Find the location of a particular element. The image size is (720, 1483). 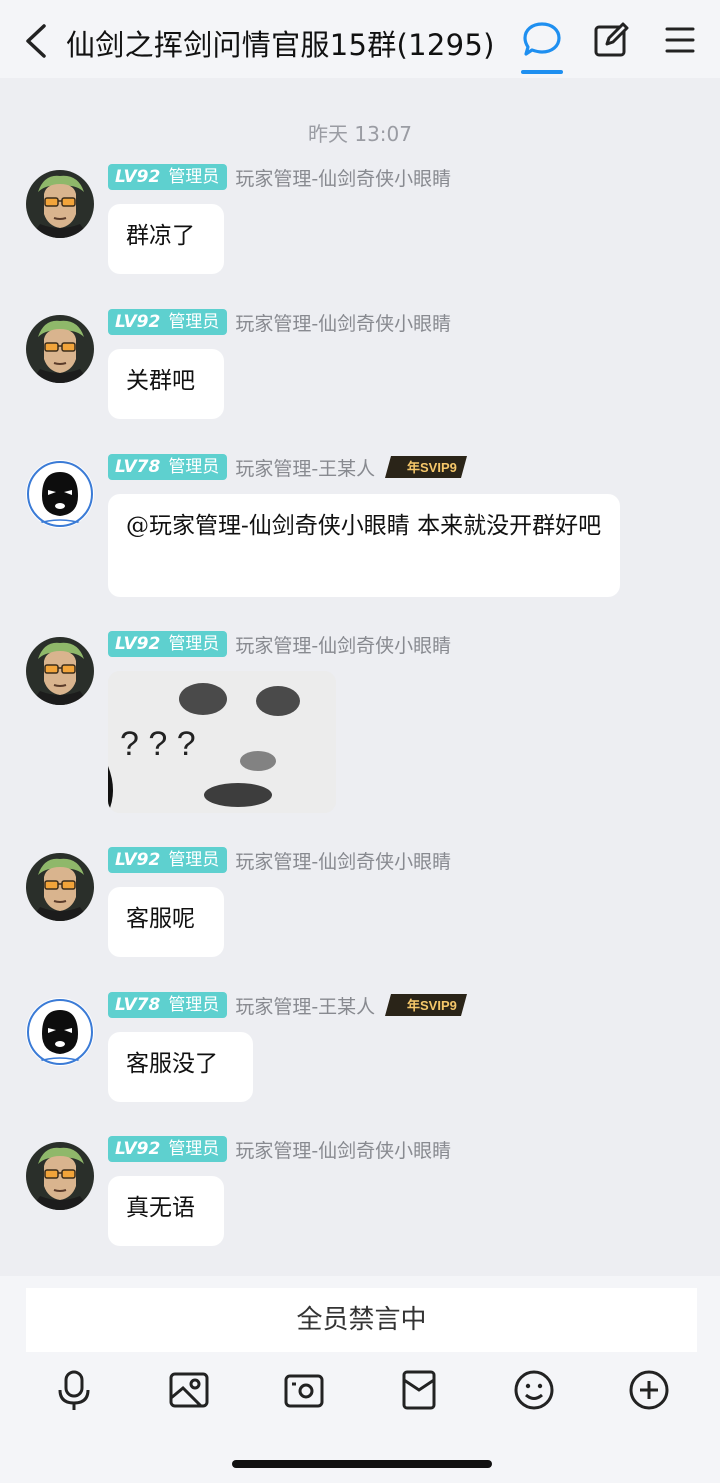

back-icon is located at coordinates (37, 41).